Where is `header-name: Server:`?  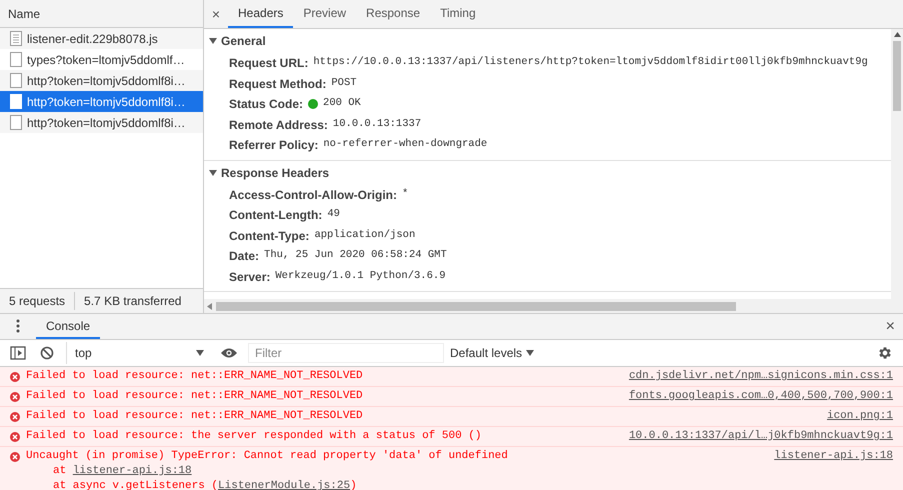 header-name: Server: is located at coordinates (249, 277).